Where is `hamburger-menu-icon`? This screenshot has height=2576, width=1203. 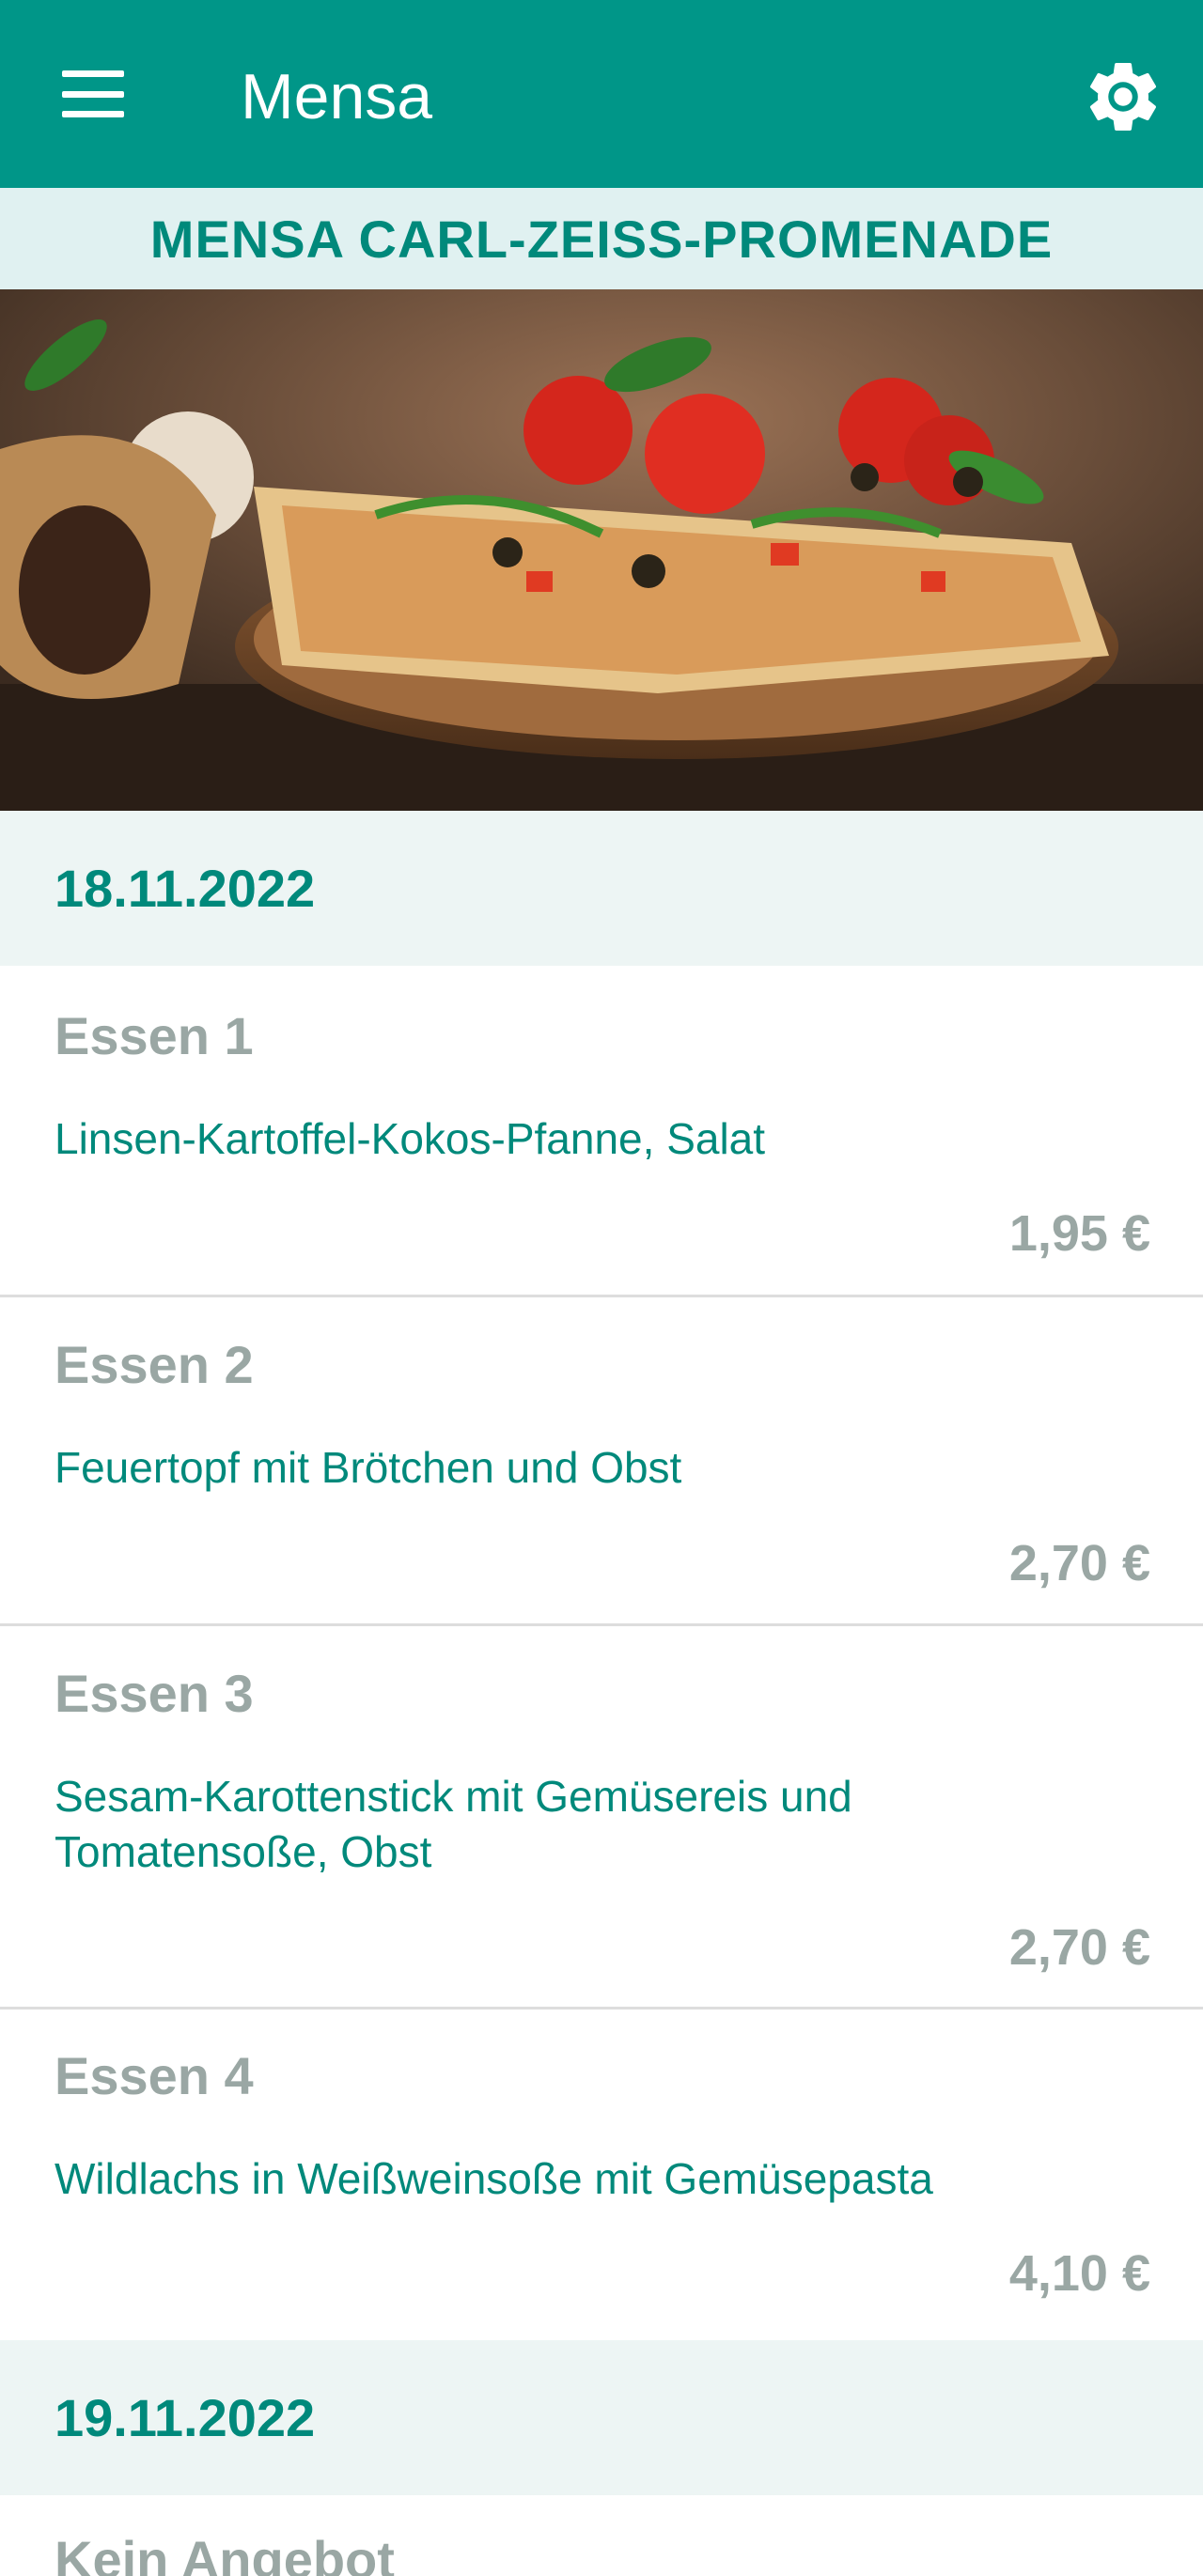 hamburger-menu-icon is located at coordinates (94, 94).